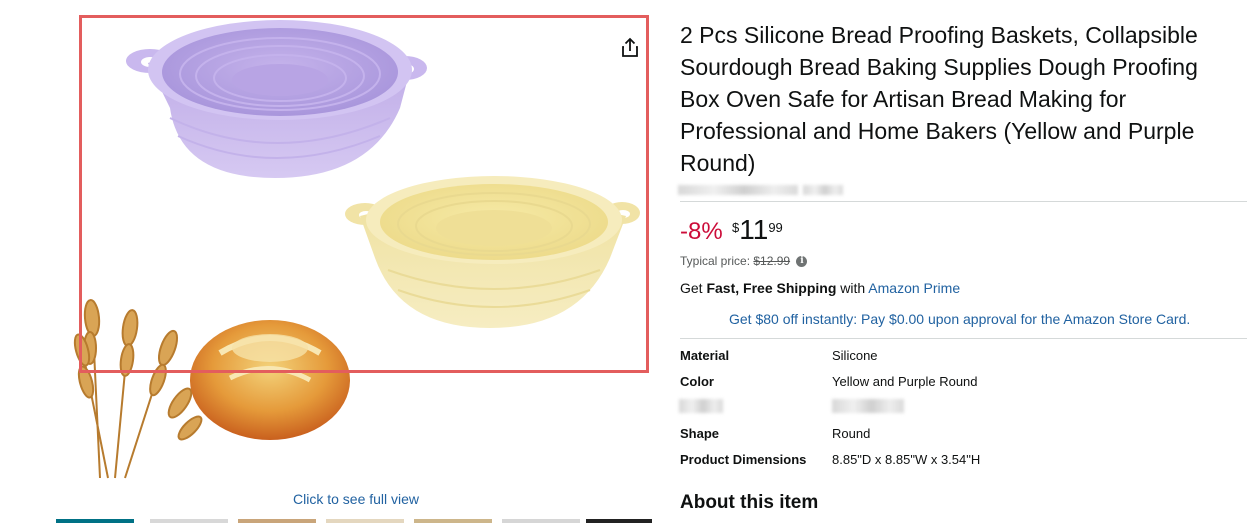  What do you see at coordinates (701, 406) in the screenshot?
I see `redacted-spec-label` at bounding box center [701, 406].